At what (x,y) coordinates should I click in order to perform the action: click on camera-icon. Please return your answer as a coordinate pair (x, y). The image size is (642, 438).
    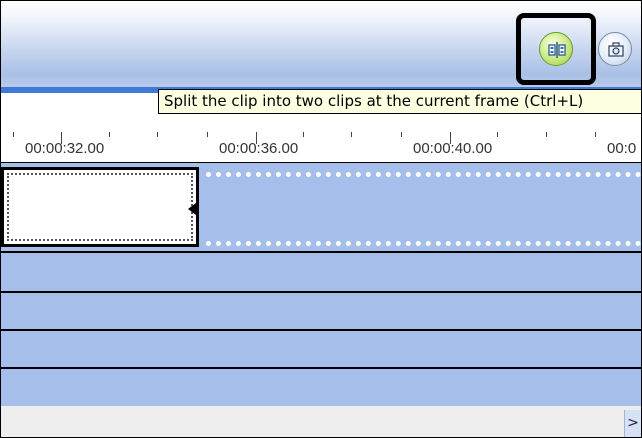
    Looking at the image, I should click on (616, 49).